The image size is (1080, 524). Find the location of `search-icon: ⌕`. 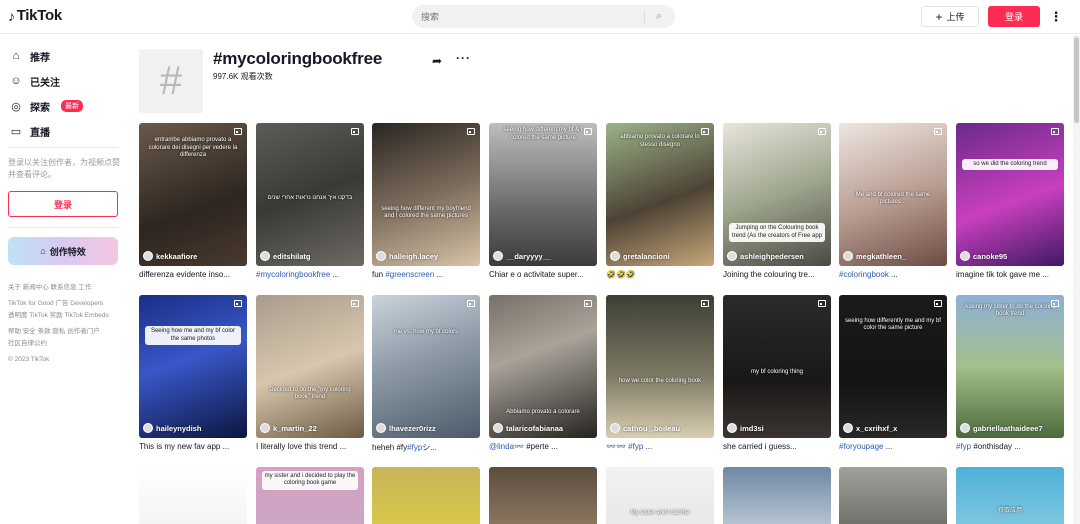

search-icon: ⌕ is located at coordinates (659, 16).